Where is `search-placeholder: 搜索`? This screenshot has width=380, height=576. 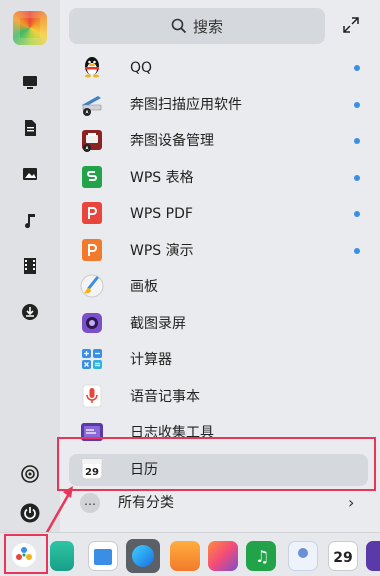 search-placeholder: 搜索 is located at coordinates (207, 26).